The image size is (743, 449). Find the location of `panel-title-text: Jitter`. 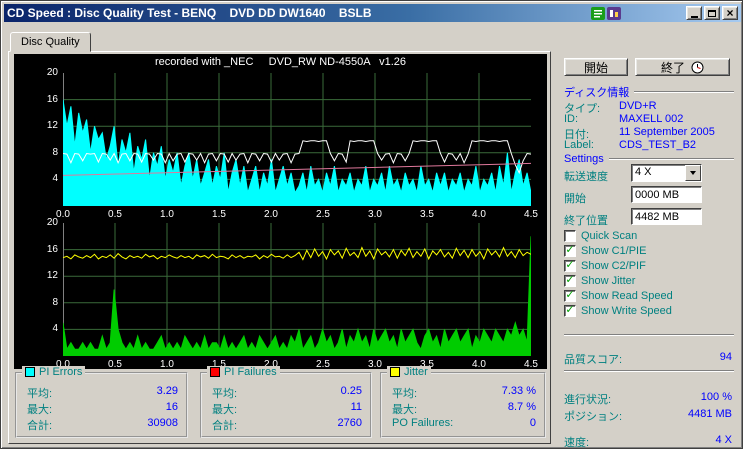

panel-title-text: Jitter is located at coordinates (416, 372).